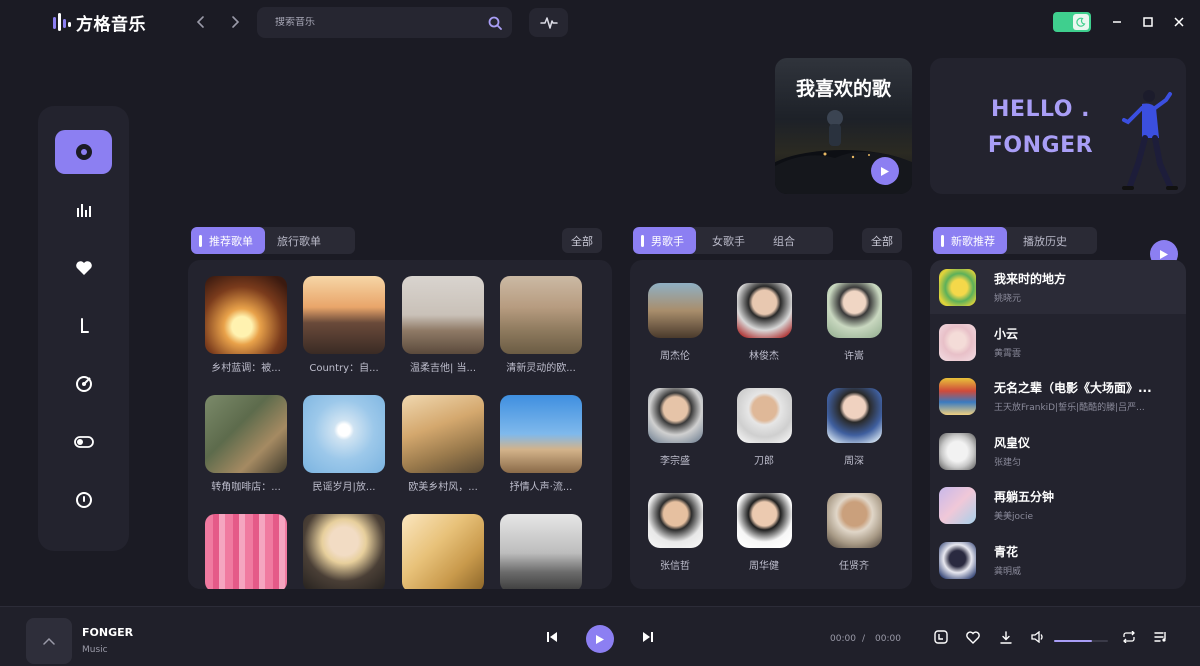 This screenshot has height=666, width=1200. What do you see at coordinates (582, 240) in the screenshot?
I see `playlists-all-button: 全部` at bounding box center [582, 240].